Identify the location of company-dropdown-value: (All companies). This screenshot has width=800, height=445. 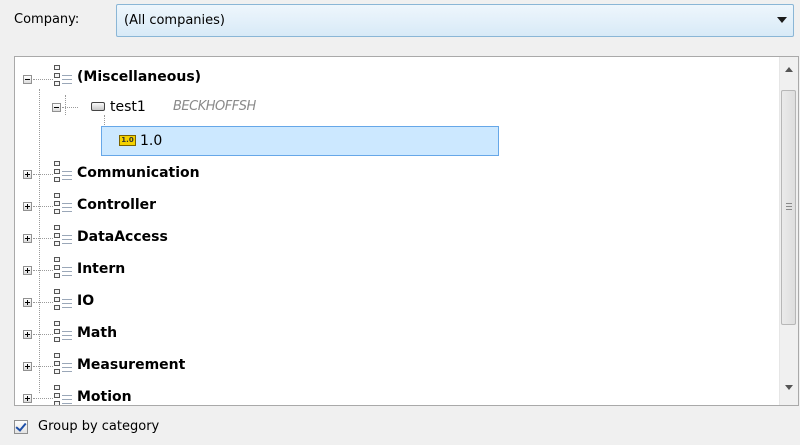
(174, 20).